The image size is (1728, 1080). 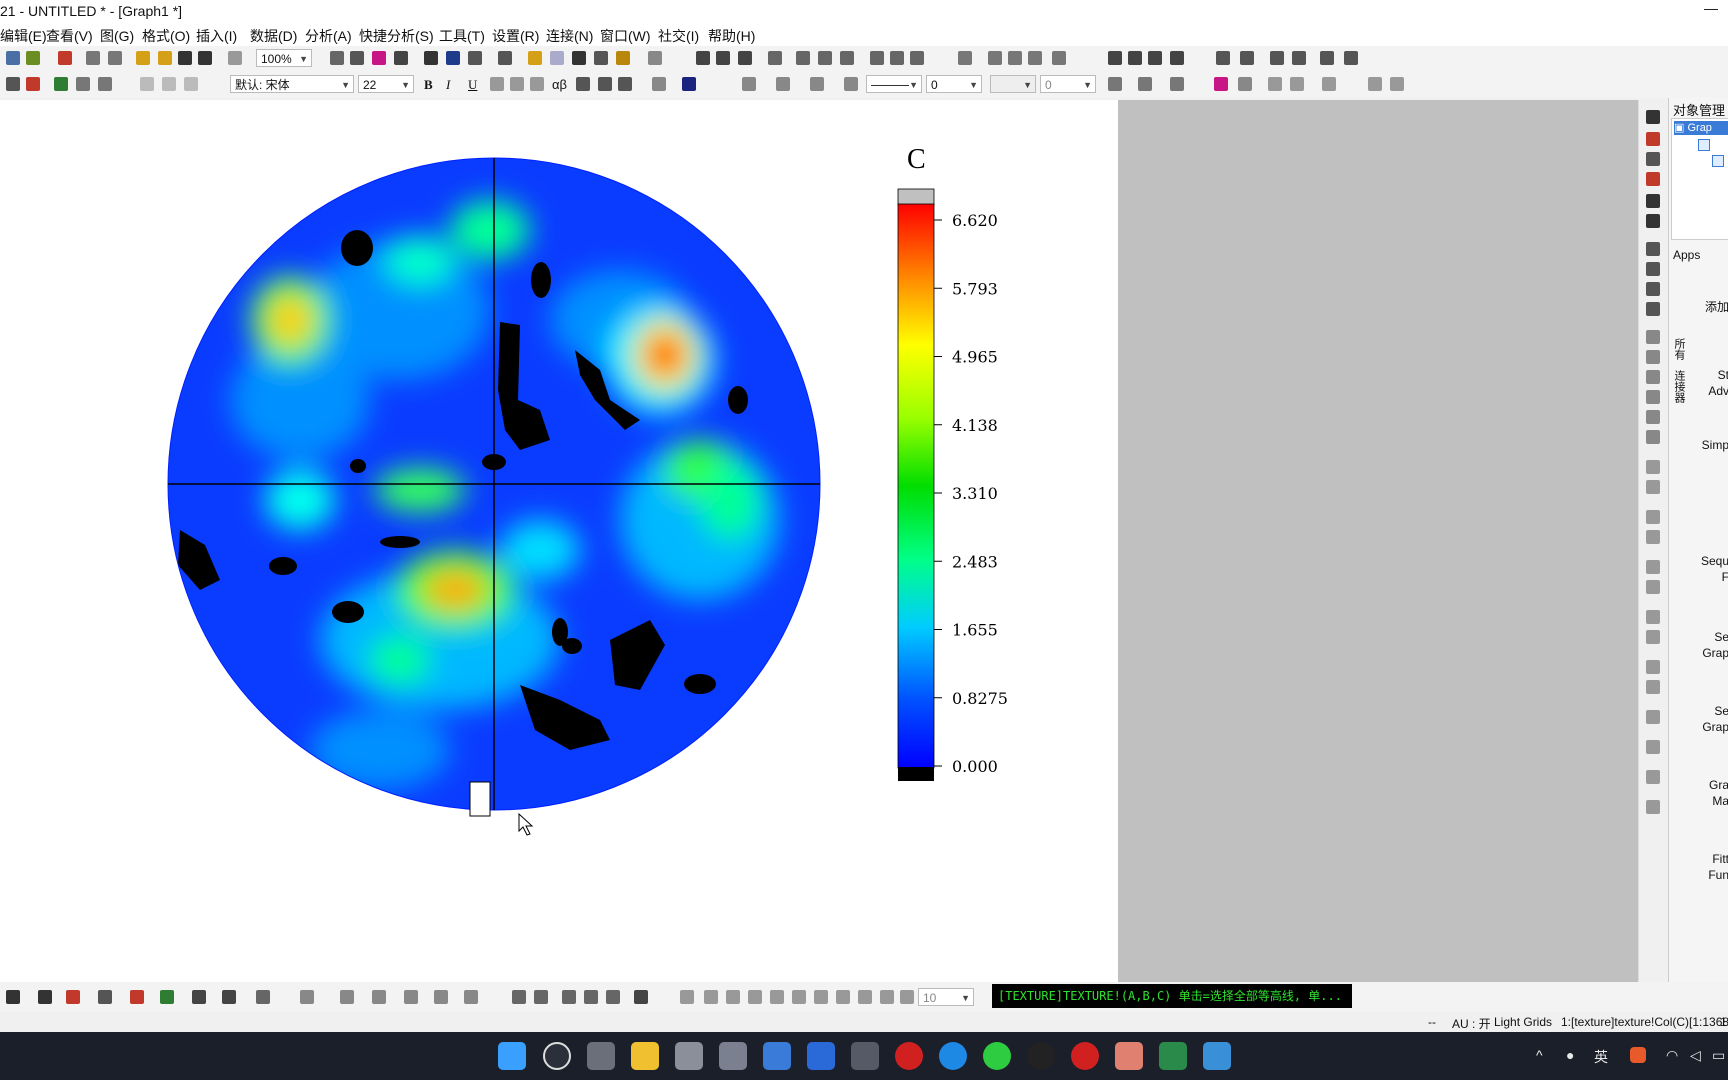 I want to click on underline-button: U, so click(x=472, y=85).